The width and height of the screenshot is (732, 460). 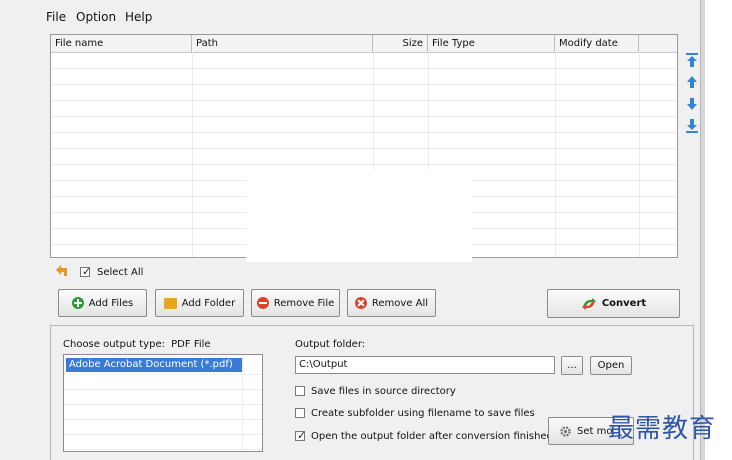 I want to click on column-header-size: Size, so click(x=400, y=43).